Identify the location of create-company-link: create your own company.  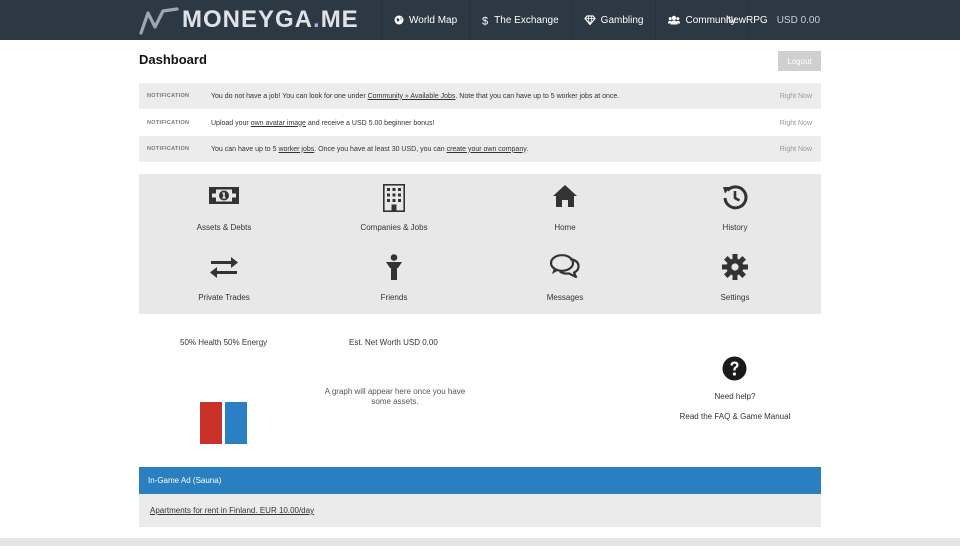
(487, 149).